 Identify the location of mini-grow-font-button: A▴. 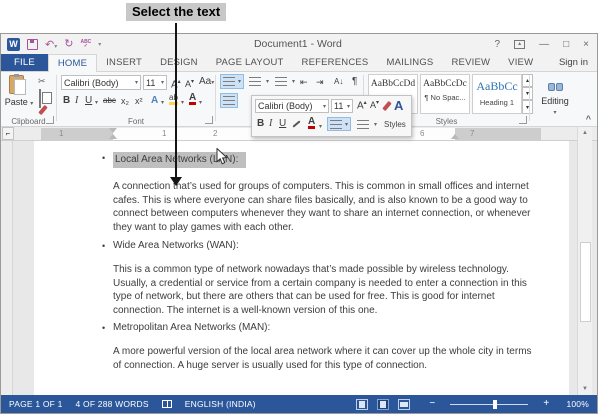
(362, 105).